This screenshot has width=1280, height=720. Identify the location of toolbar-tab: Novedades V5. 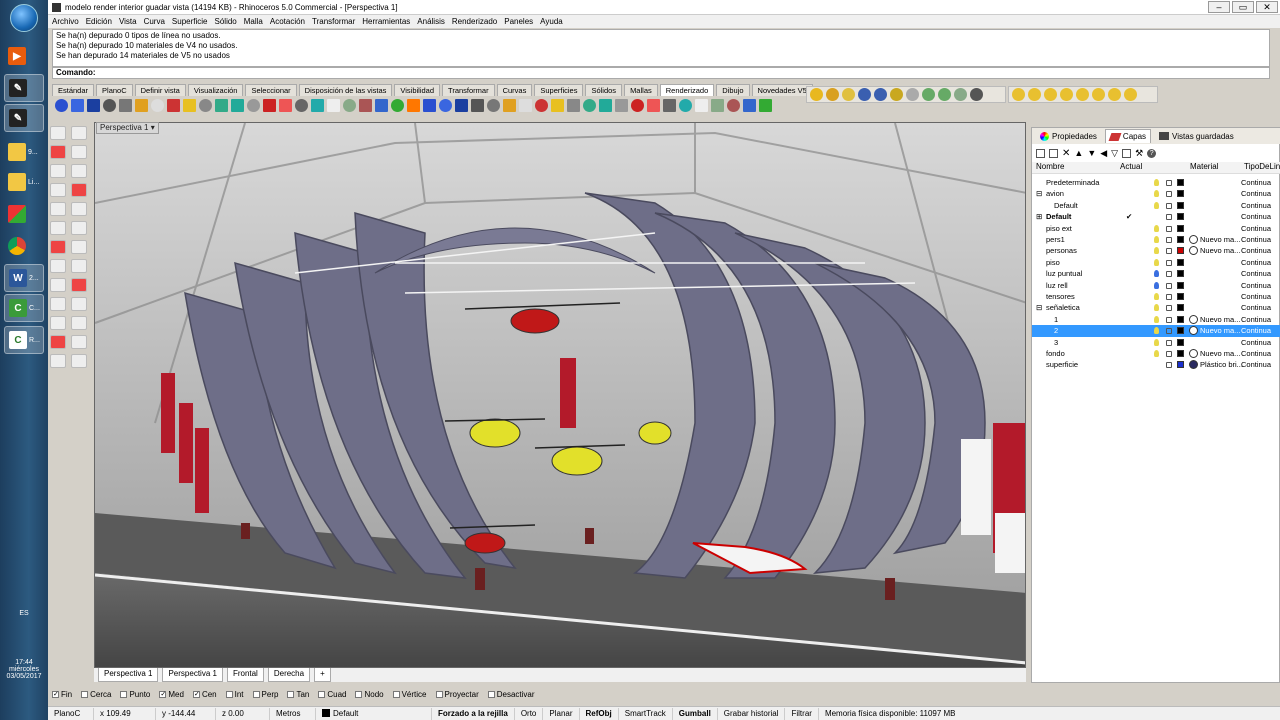
(782, 90).